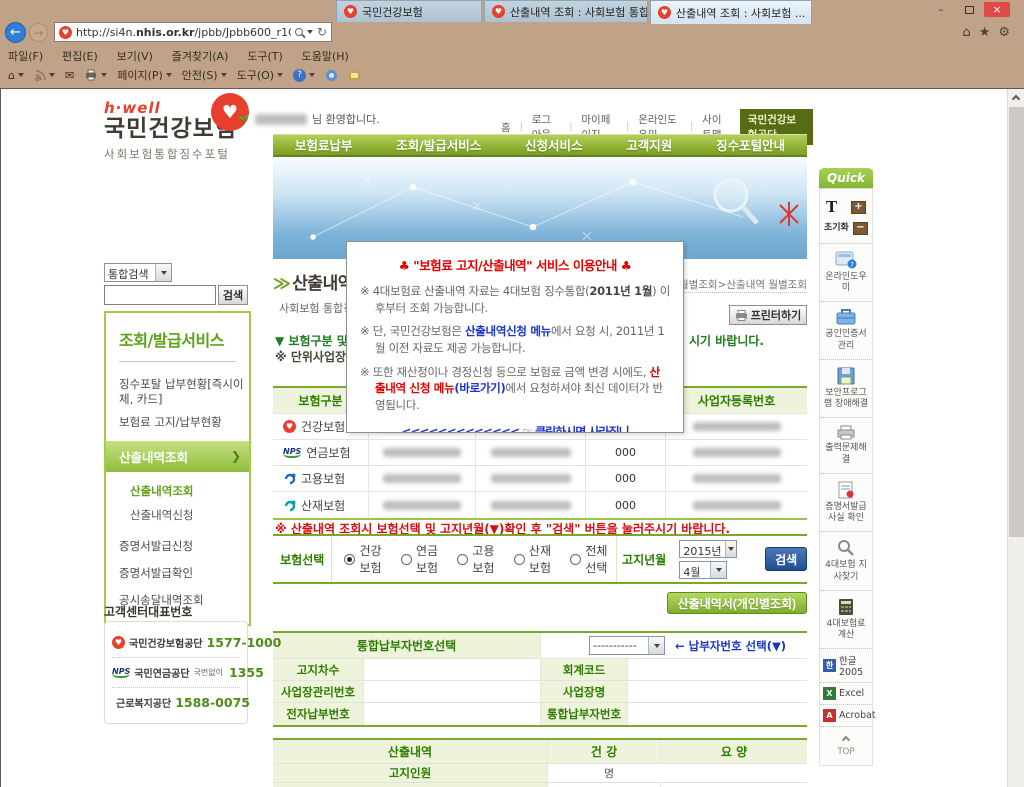 This screenshot has height=787, width=1024. Describe the element at coordinates (144, 704) in the screenshot. I see `org-name: 근로복지공단` at that location.